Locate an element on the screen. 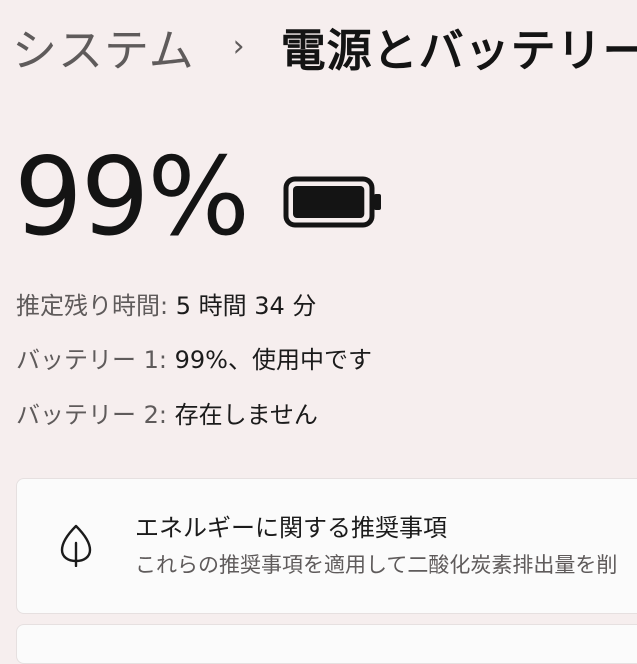 The height and width of the screenshot is (664, 637). remaining-time-row: 推定残り時間: 5 時間 34 分 is located at coordinates (166, 306).